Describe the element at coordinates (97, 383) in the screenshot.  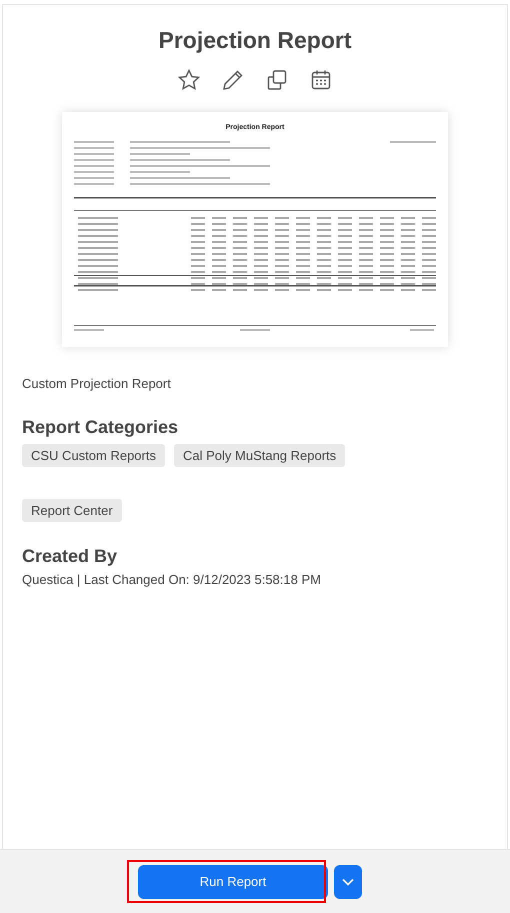
I see `report-description: Custom Projection Report` at that location.